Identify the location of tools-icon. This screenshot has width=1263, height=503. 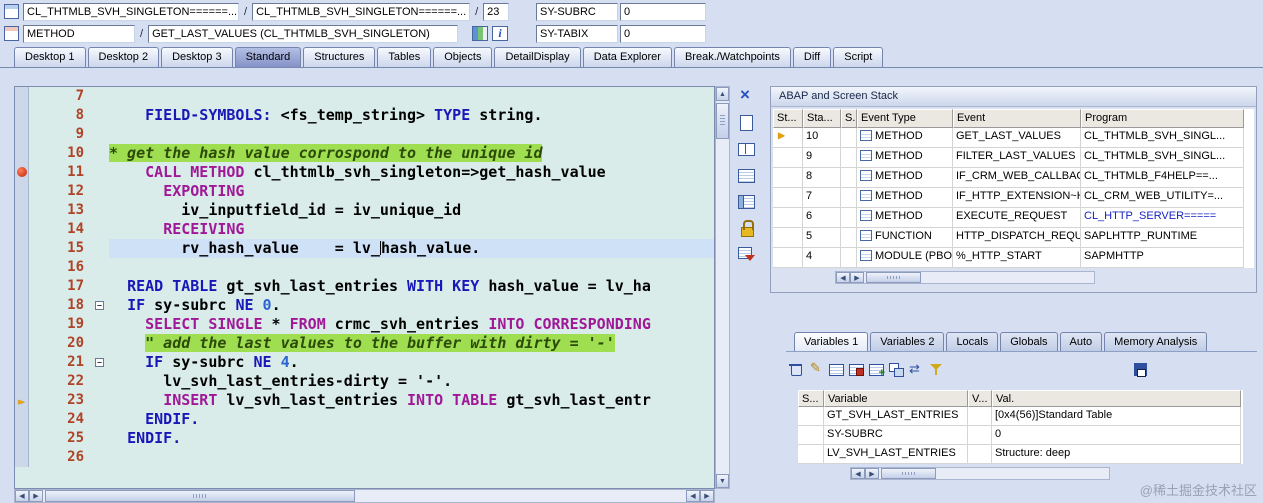
(746, 253).